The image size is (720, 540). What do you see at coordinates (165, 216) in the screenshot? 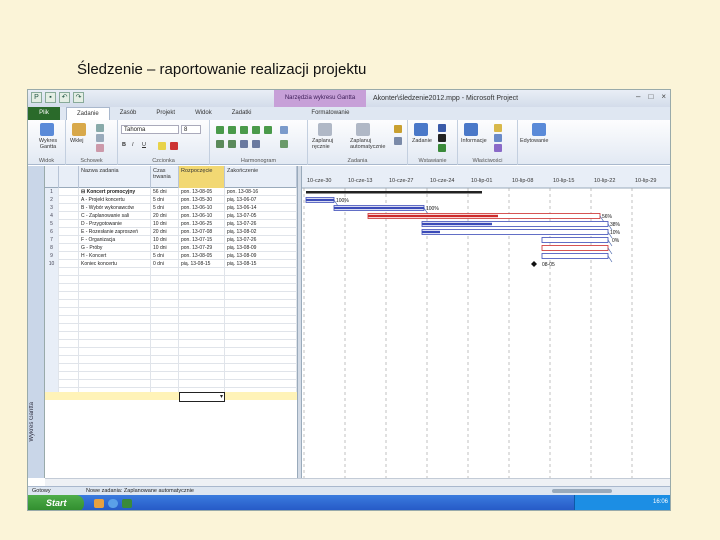
I see `duration-cell: 20 dni` at bounding box center [165, 216].